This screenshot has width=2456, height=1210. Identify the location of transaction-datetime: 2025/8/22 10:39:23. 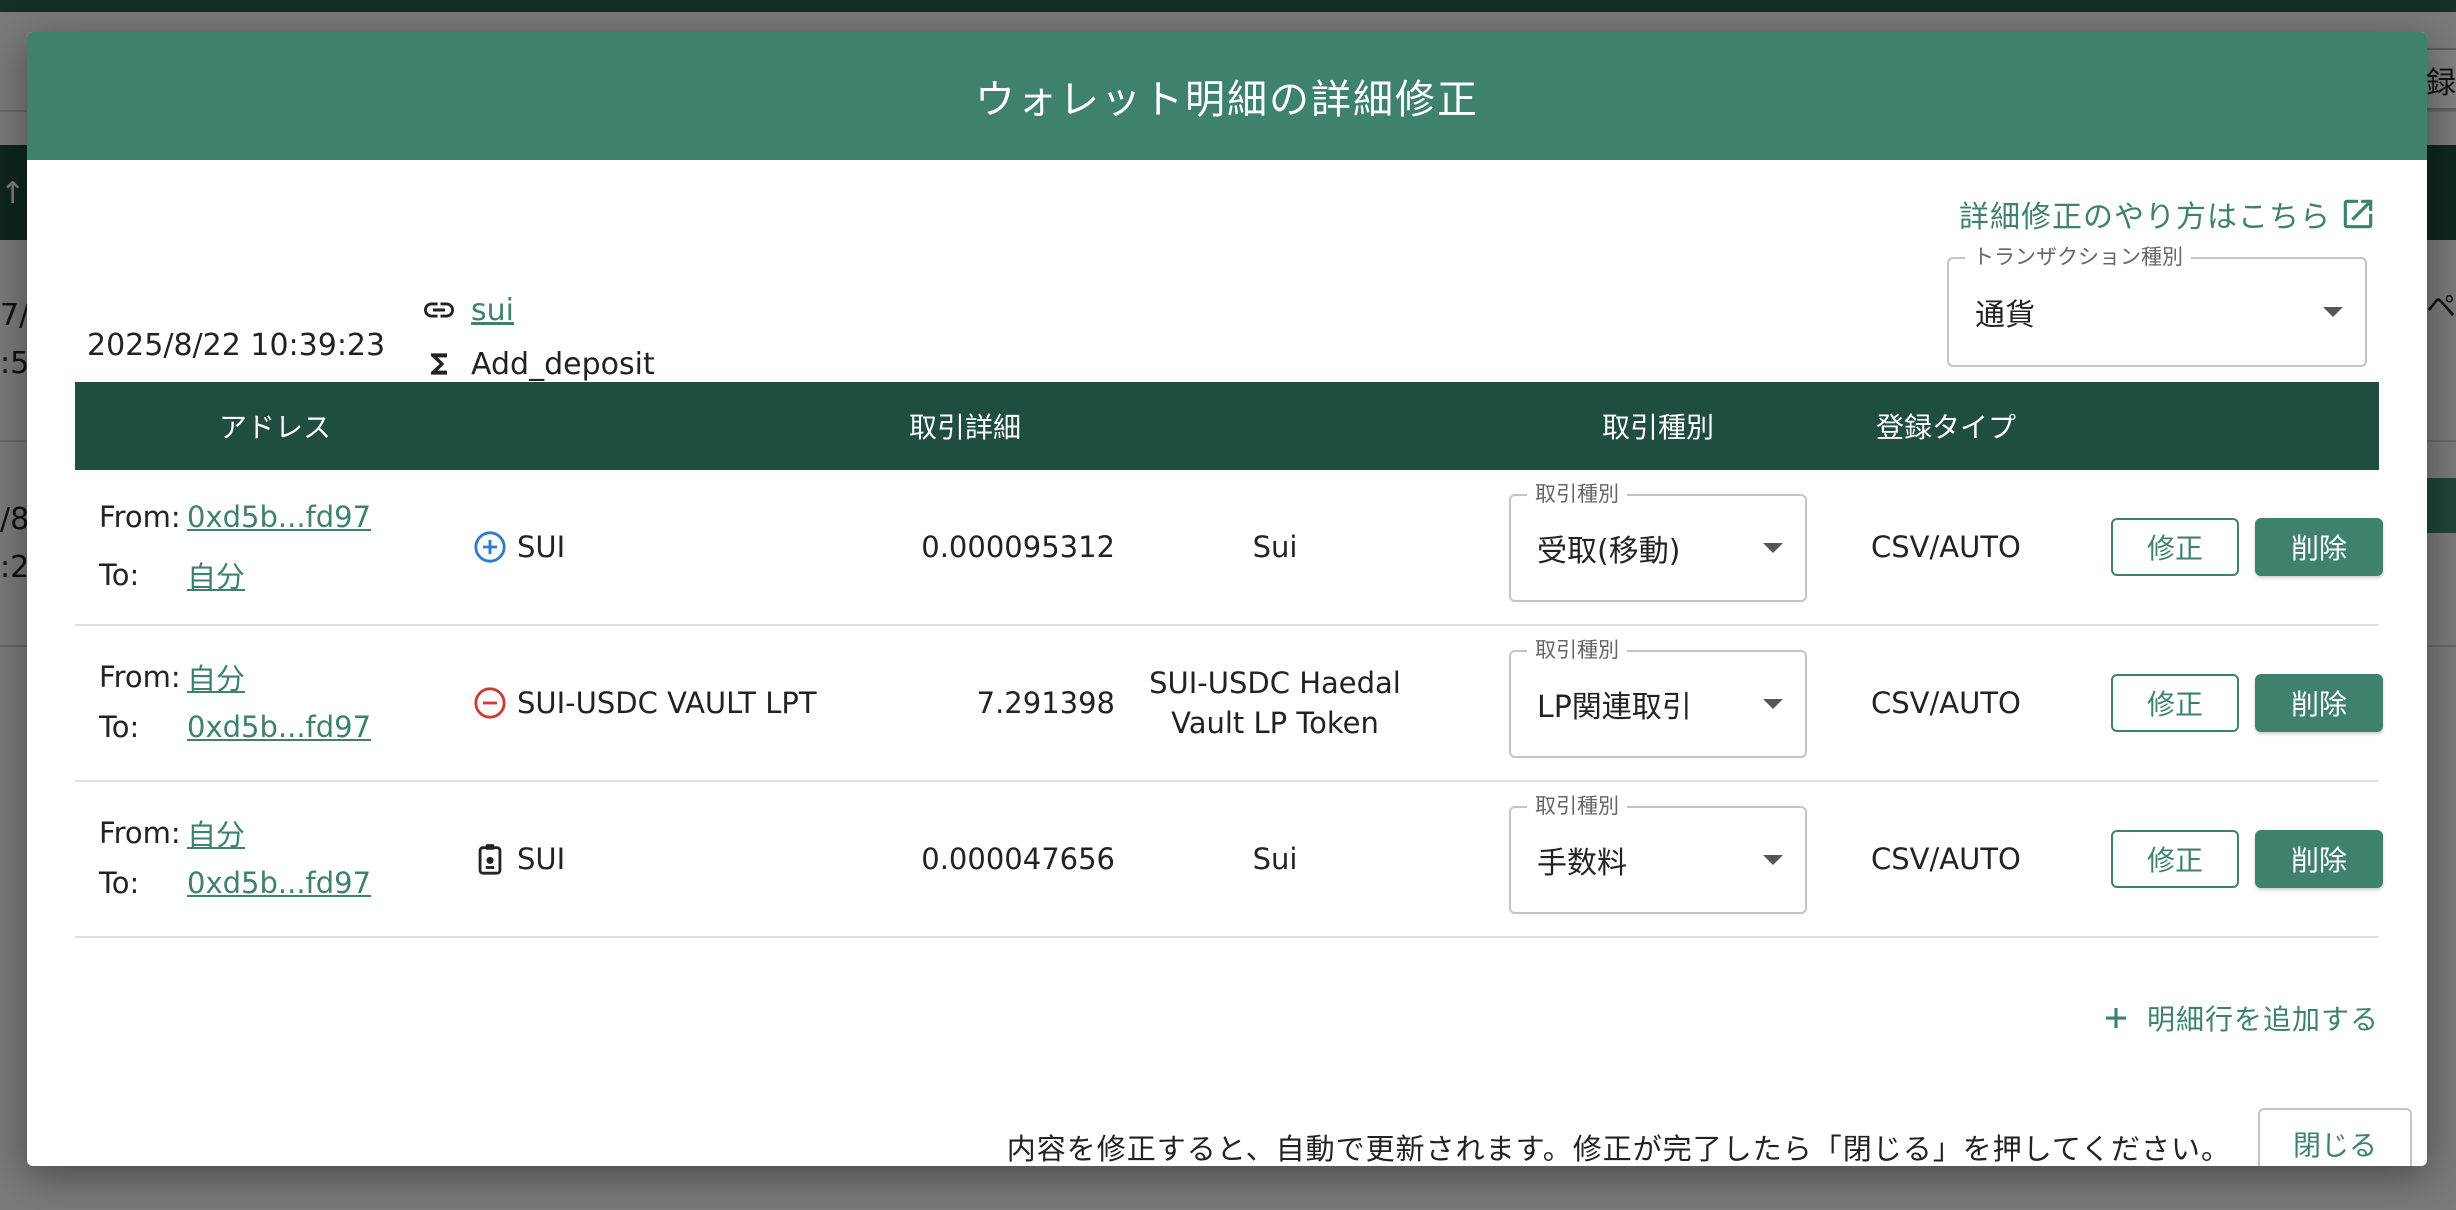
(236, 345).